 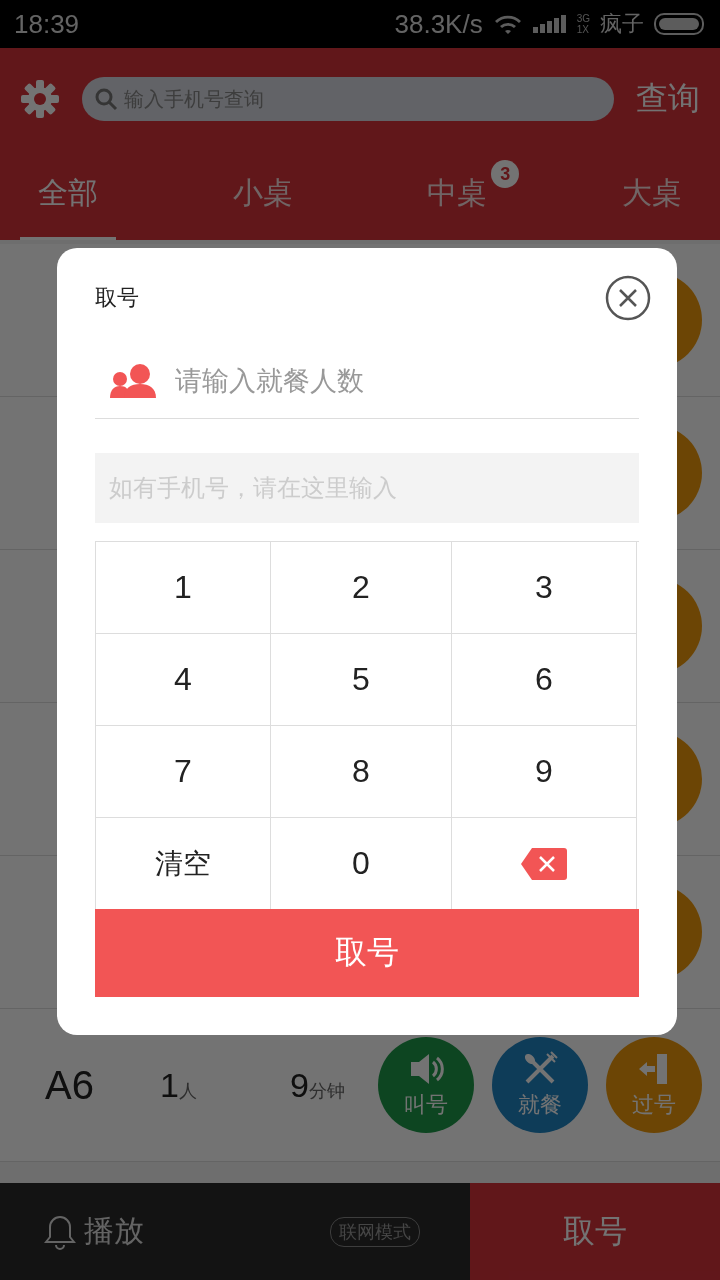 I want to click on dialog-title: 取号, so click(x=117, y=298).